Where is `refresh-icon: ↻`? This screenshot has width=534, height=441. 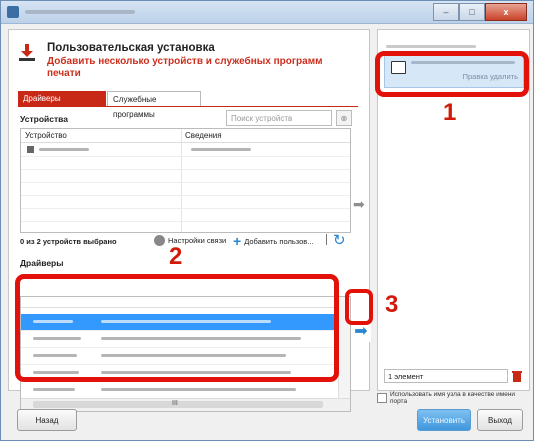
refresh-icon: ↻ is located at coordinates (339, 240).